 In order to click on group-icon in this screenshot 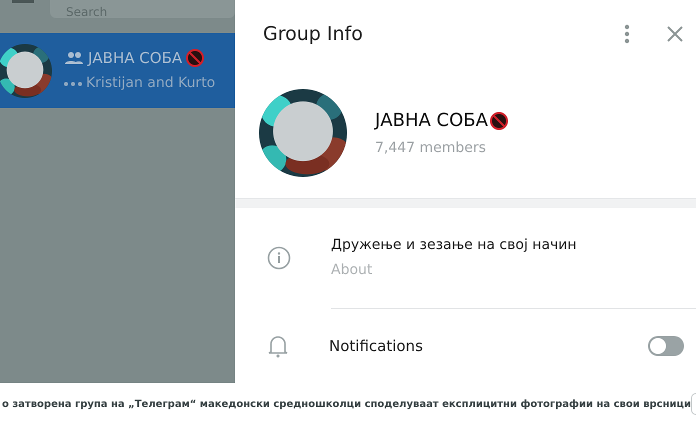, I will do `click(74, 58)`.